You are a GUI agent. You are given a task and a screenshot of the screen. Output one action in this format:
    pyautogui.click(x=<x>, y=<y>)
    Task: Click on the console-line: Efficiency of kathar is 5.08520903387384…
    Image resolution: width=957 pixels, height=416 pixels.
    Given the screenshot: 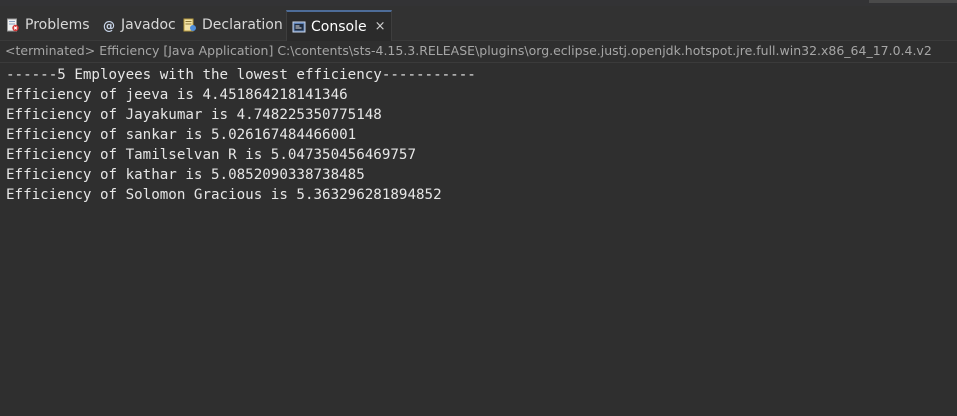 What is the action you would take?
    pyautogui.click(x=185, y=175)
    